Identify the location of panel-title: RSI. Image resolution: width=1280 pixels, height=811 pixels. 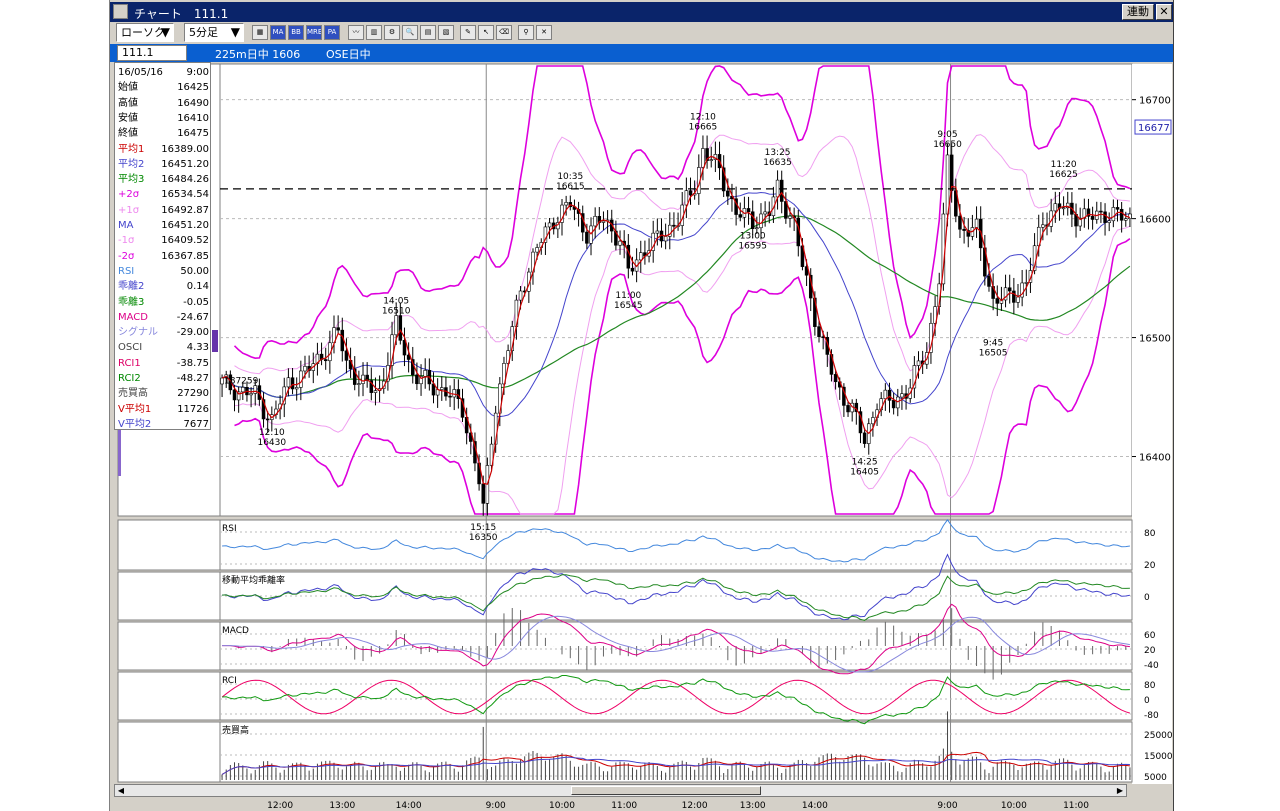
(229, 529).